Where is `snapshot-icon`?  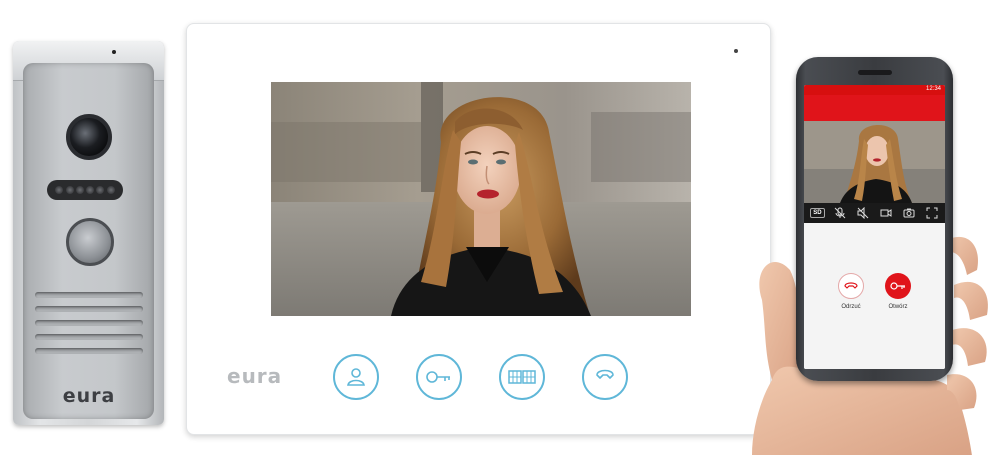 snapshot-icon is located at coordinates (909, 213).